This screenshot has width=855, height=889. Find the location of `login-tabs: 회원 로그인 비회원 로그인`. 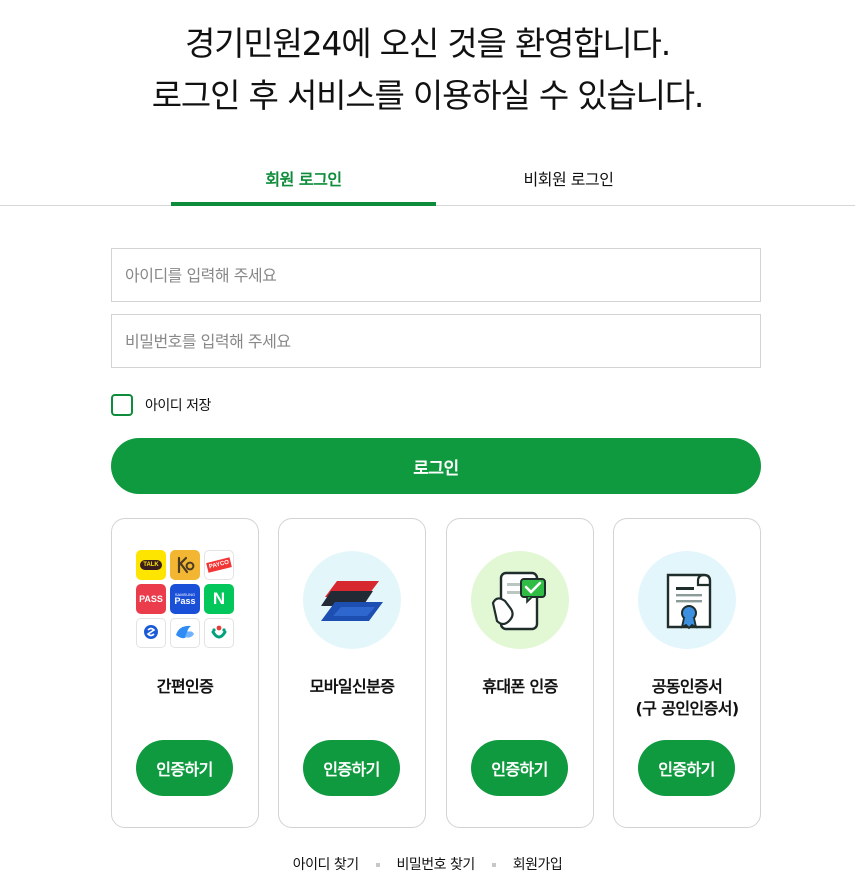

login-tabs: 회원 로그인 비회원 로그인 is located at coordinates (427, 183).